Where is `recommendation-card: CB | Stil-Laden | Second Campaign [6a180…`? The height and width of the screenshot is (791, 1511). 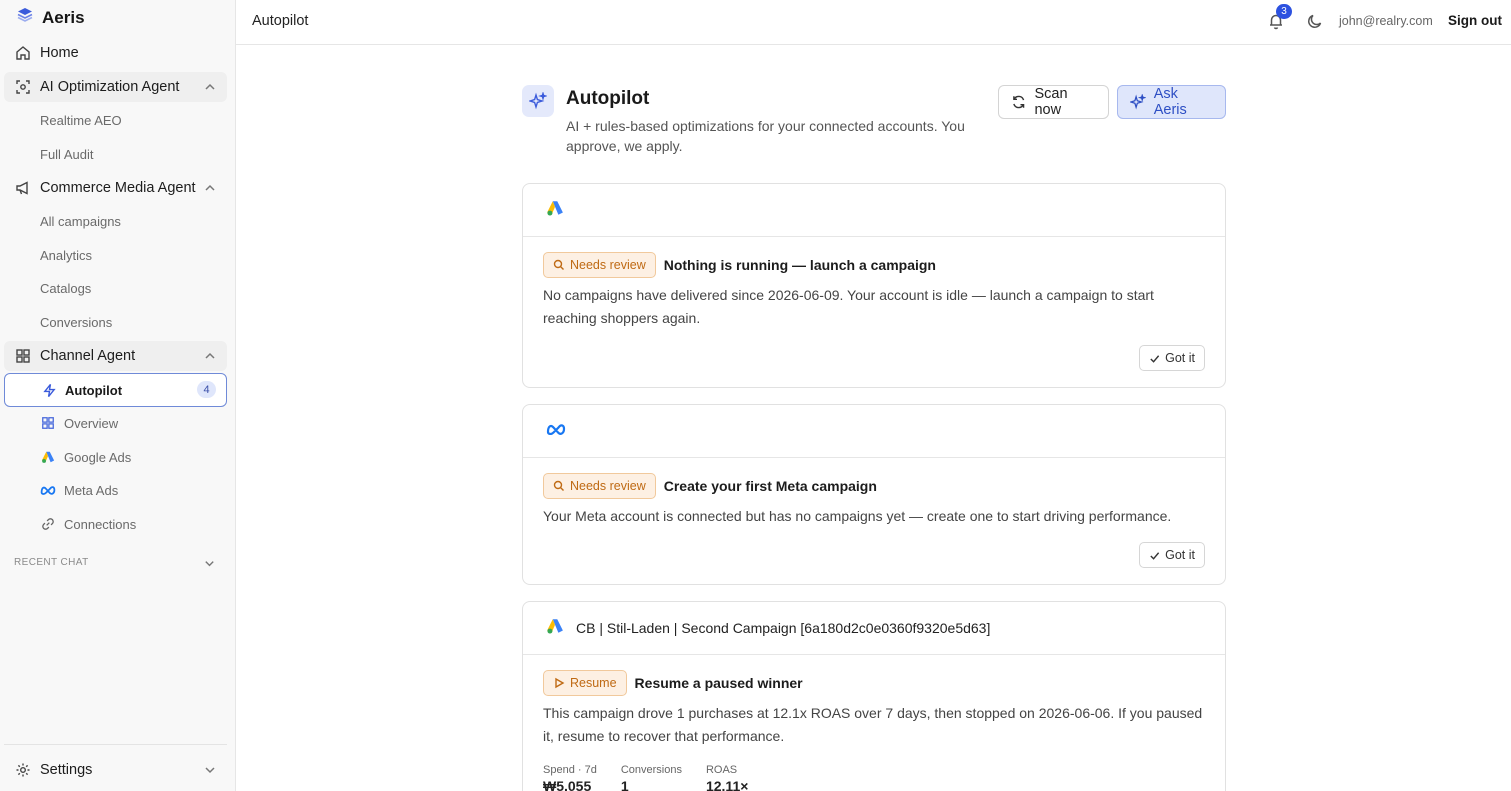 recommendation-card: CB | Stil-Laden | Second Campaign [6a180… is located at coordinates (874, 696).